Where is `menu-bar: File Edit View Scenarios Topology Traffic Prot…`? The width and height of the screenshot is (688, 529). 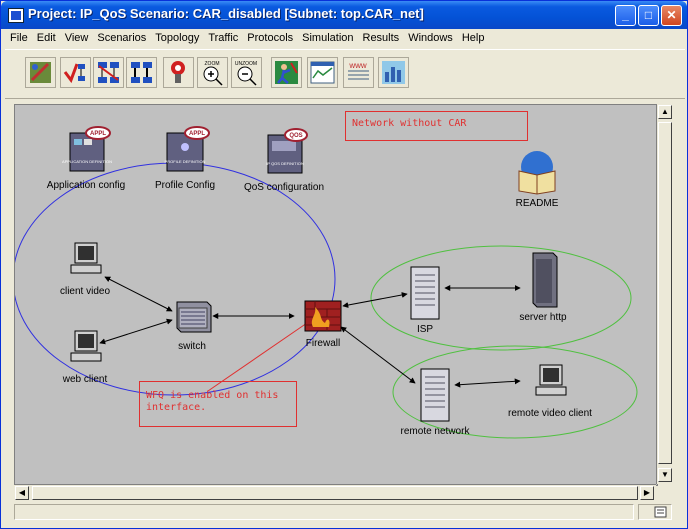 menu-bar: File Edit View Scenarios Topology Traffic Prot… is located at coordinates (345, 38).